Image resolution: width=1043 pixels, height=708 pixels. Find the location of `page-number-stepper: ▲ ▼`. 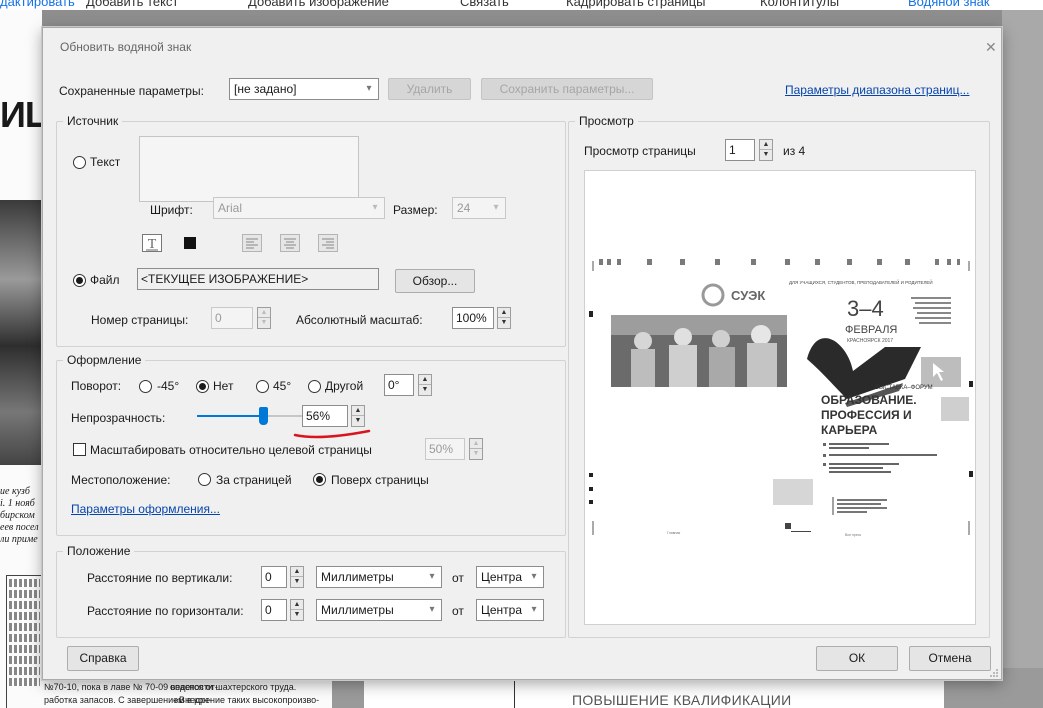

page-number-stepper: ▲ ▼ is located at coordinates (264, 318).